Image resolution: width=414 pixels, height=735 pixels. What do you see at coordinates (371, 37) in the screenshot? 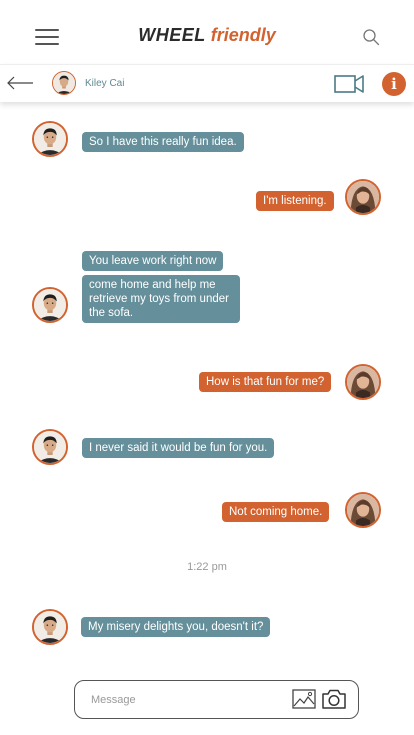
I see `search-icon` at bounding box center [371, 37].